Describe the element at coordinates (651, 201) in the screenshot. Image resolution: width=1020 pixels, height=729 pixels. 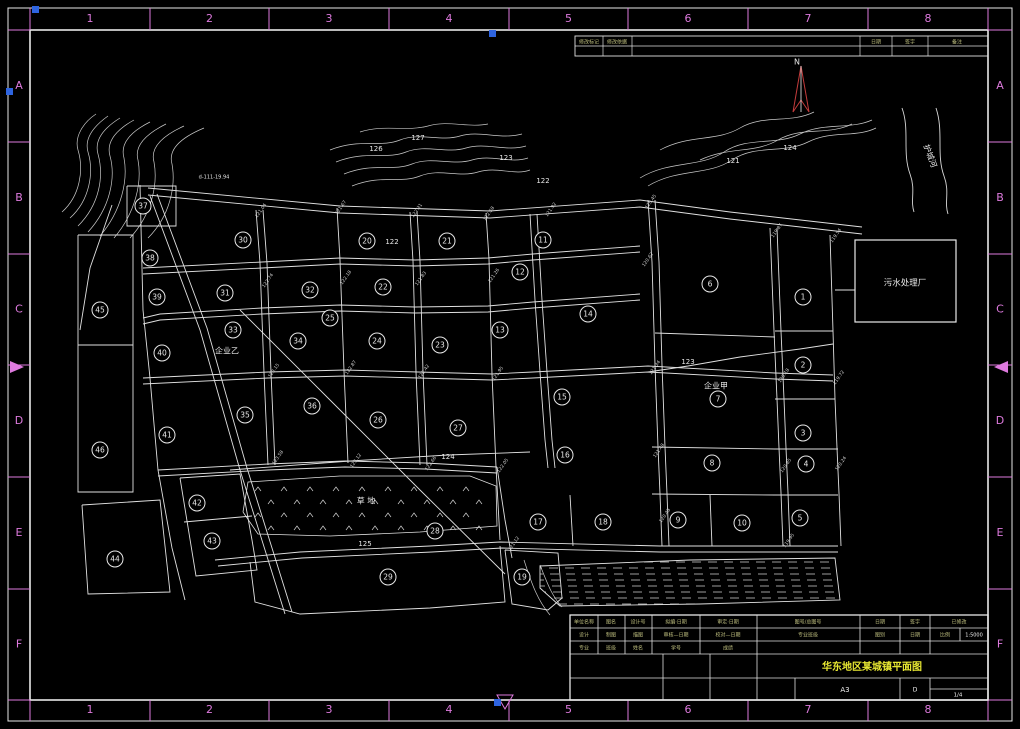
I see `spot-elevation: 120.45` at that location.